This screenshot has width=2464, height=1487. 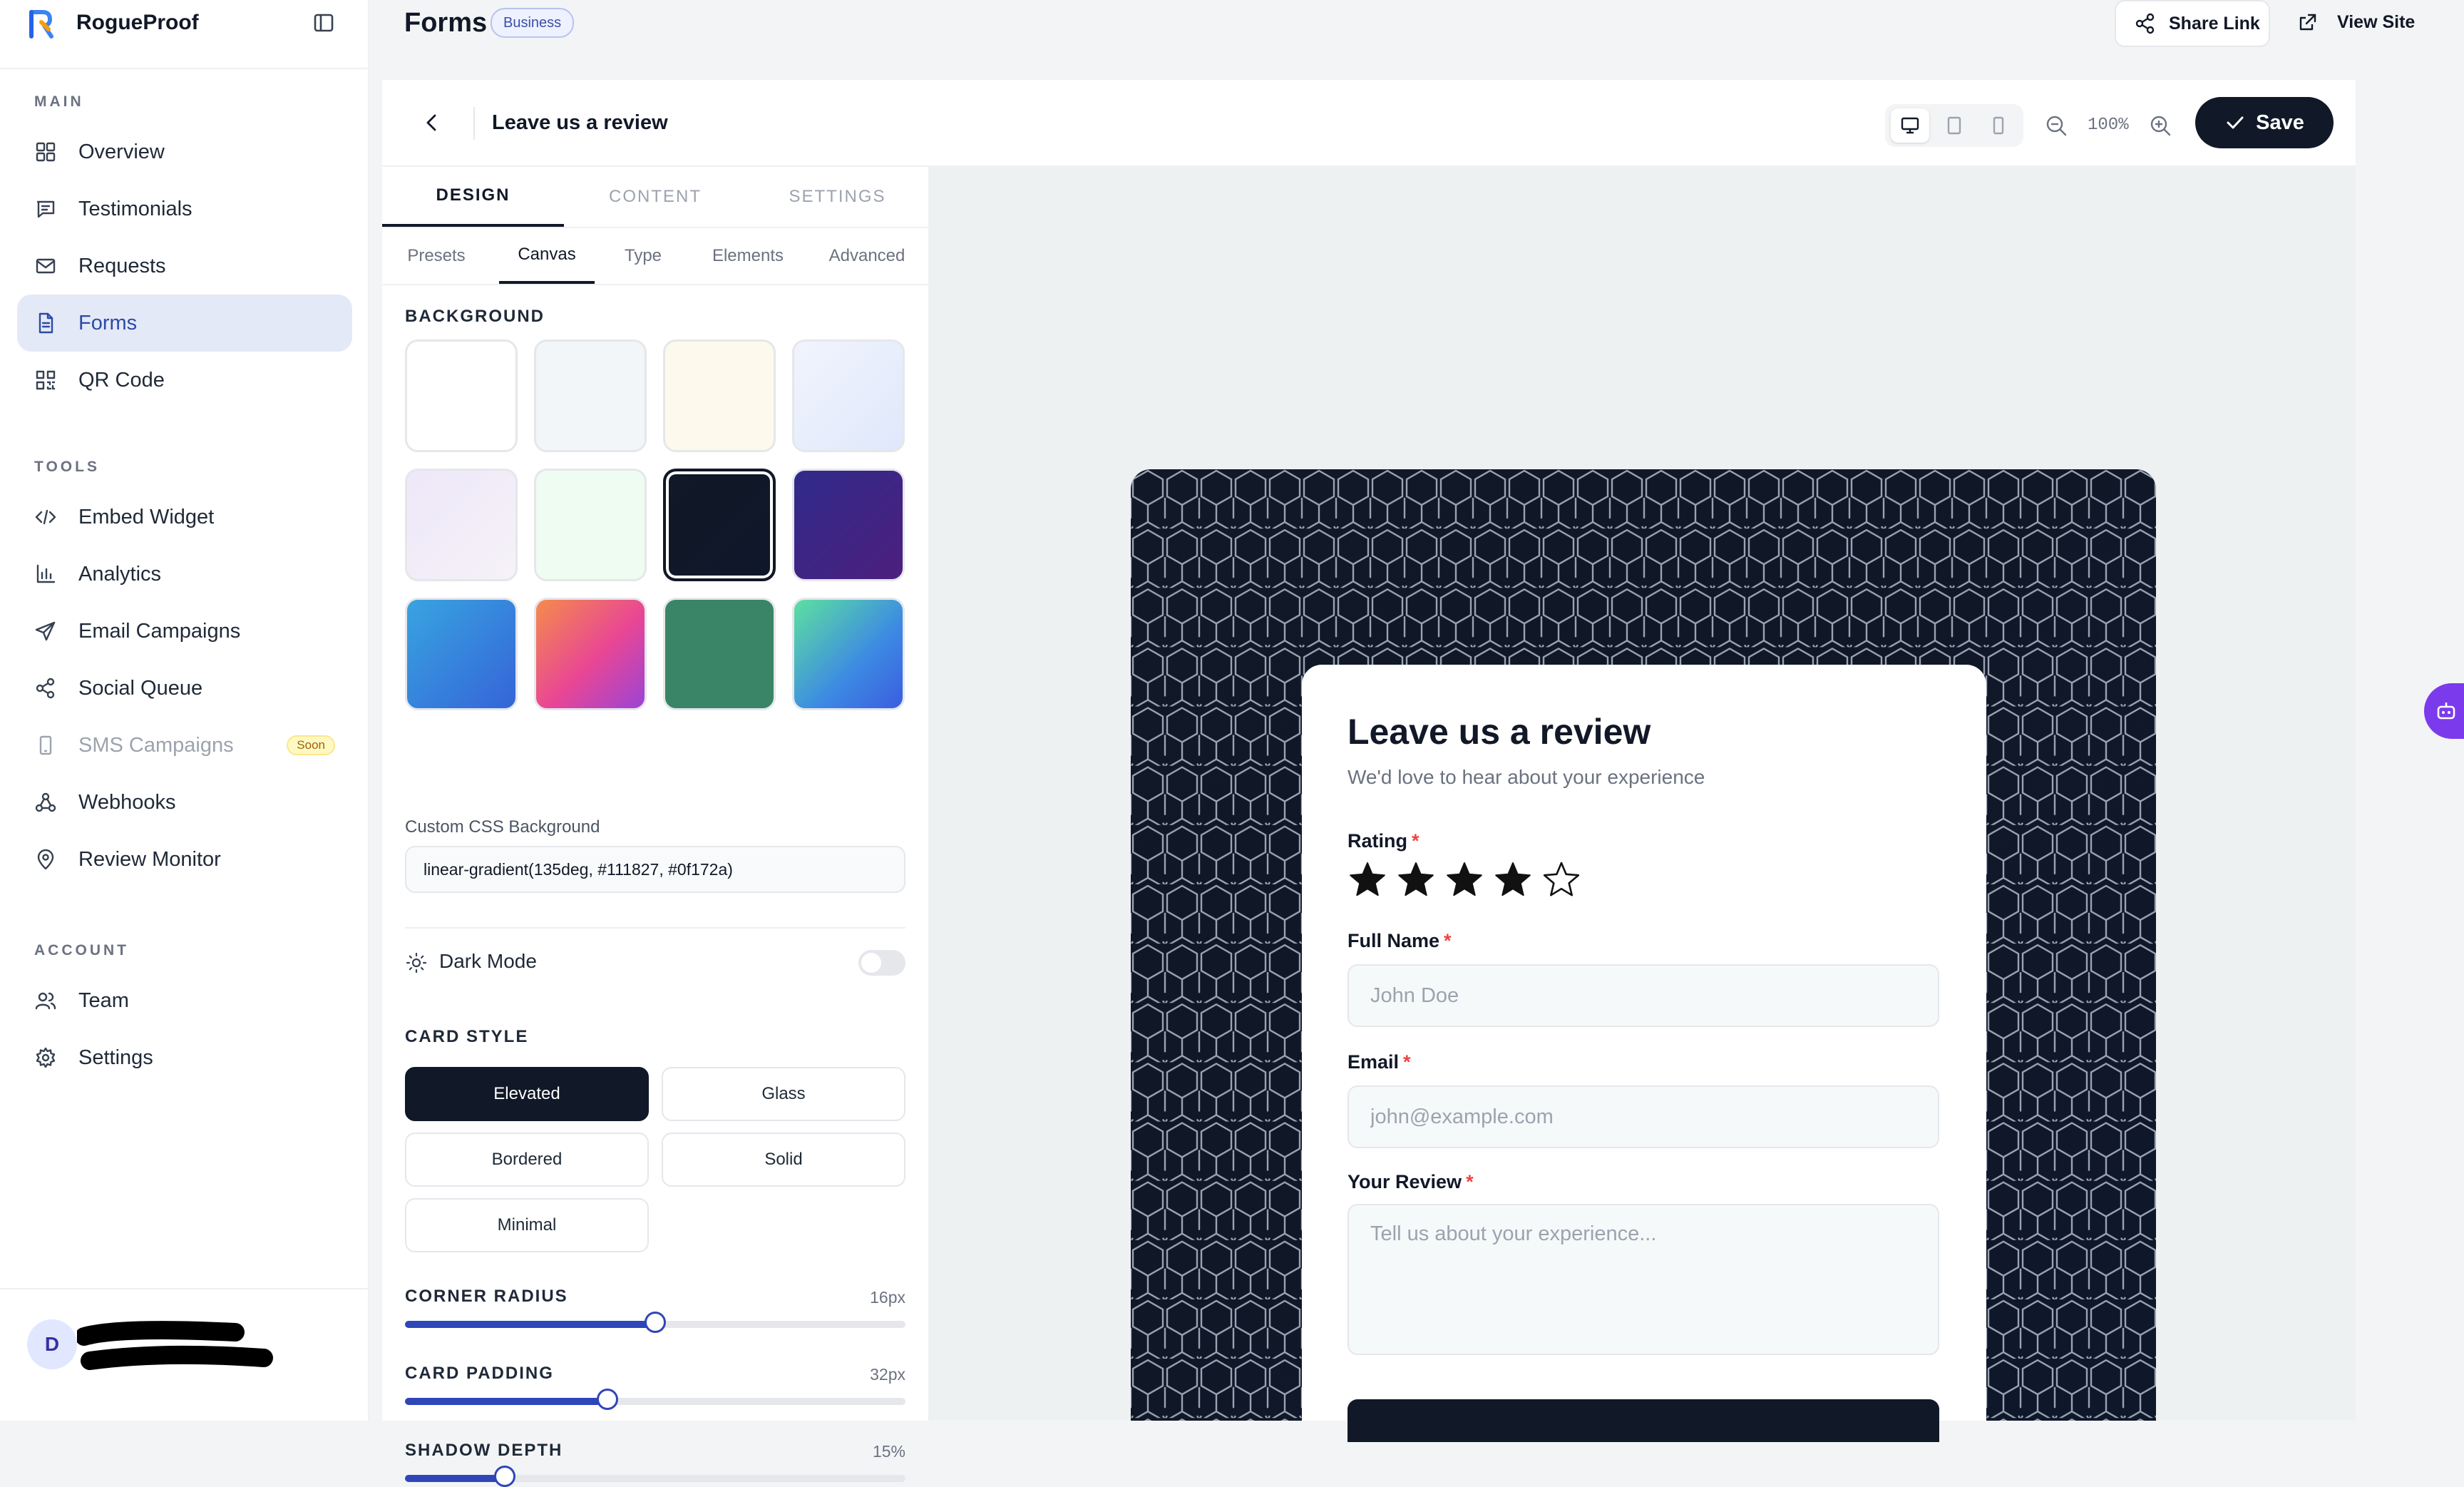 What do you see at coordinates (137, 22) in the screenshot?
I see `app-name: RogueProof` at bounding box center [137, 22].